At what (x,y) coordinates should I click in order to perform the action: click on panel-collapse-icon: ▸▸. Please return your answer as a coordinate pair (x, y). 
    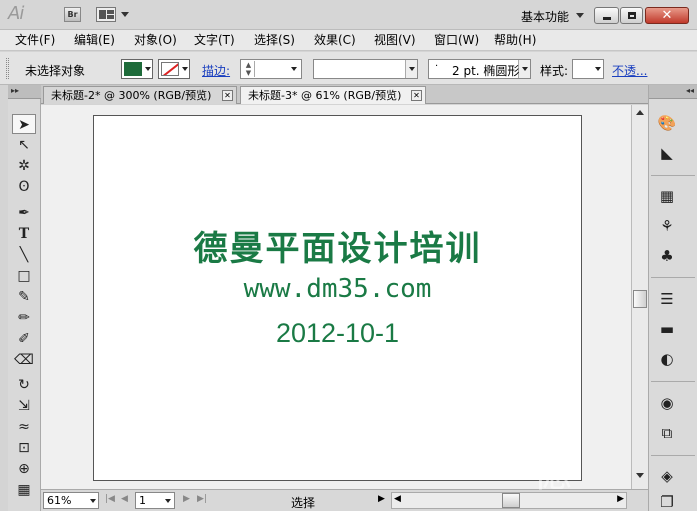
    Looking at the image, I should click on (24, 92).